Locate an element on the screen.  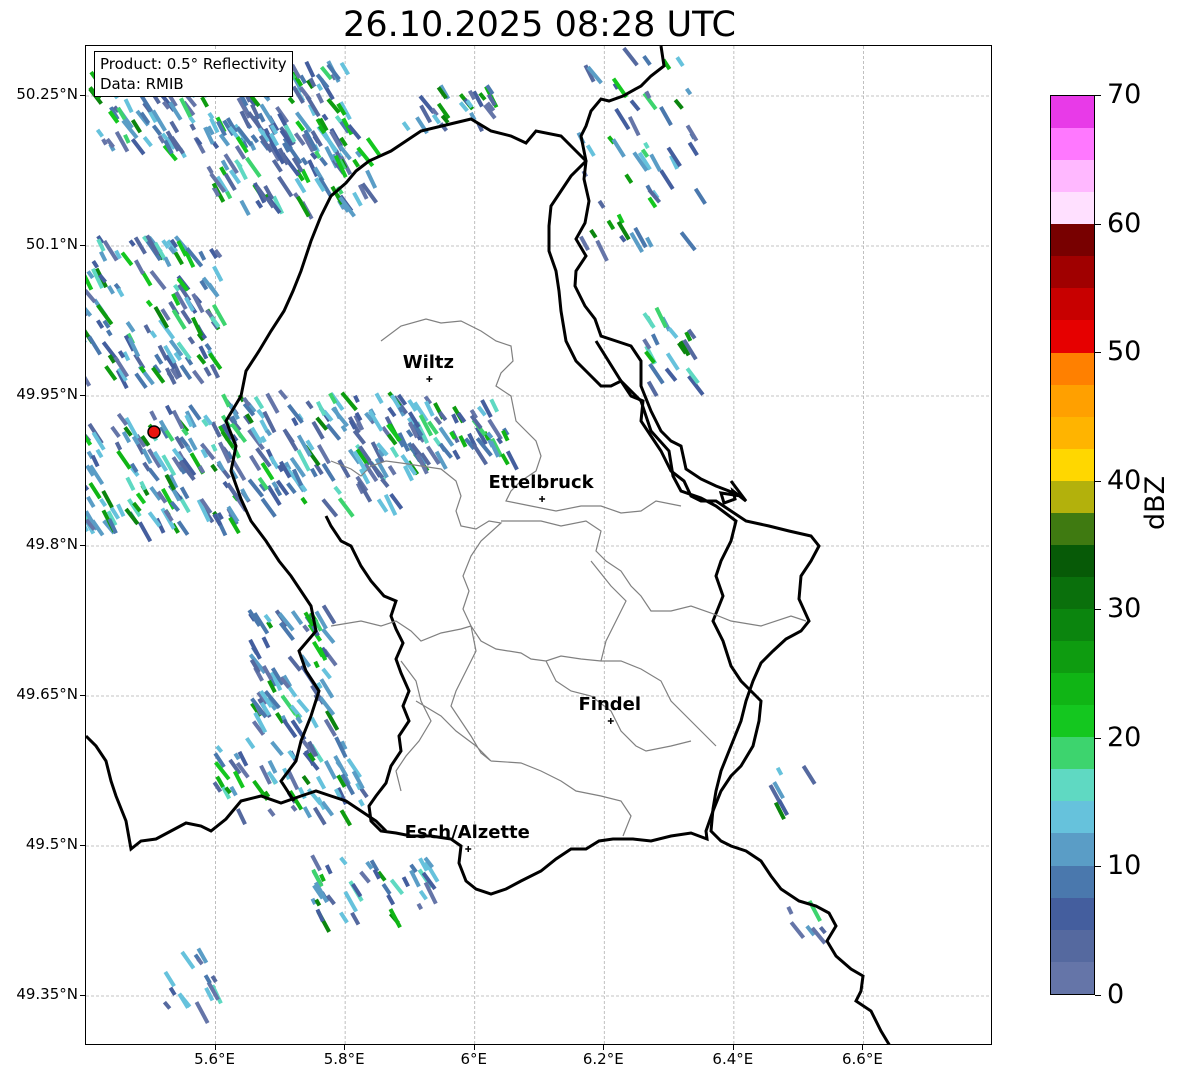
lon-tick-label: 6°E is located at coordinates (473, 1059).